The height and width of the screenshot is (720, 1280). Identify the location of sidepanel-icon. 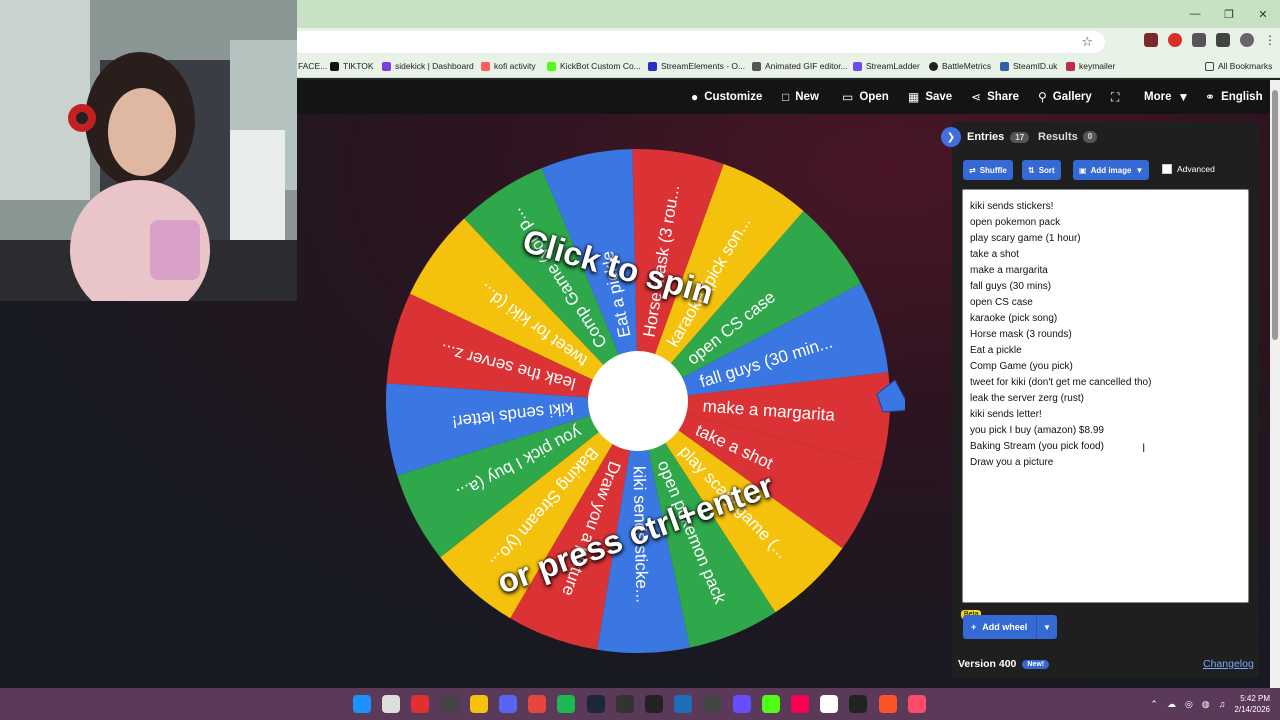
(1223, 40).